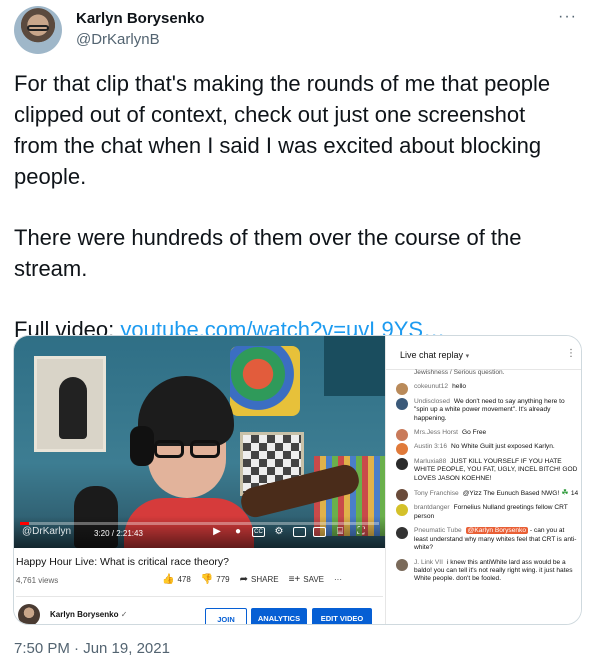  What do you see at coordinates (215, 579) in the screenshot?
I see `dislike-button: 👎 779` at bounding box center [215, 579].